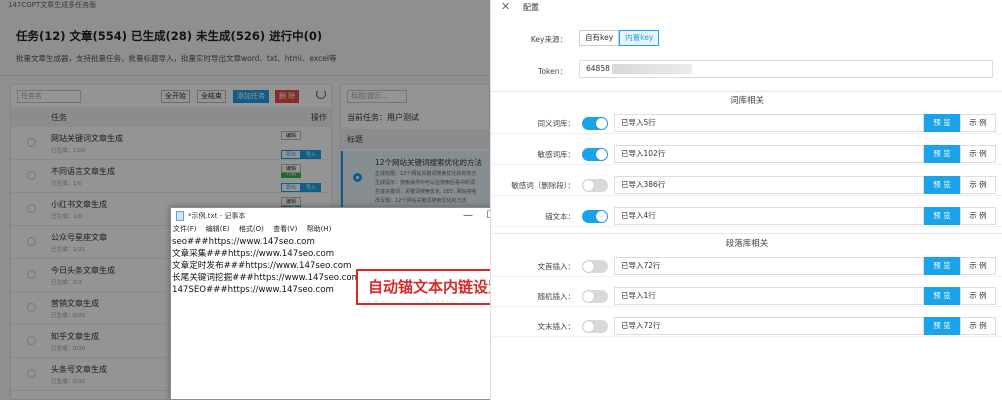 The height and width of the screenshot is (400, 1002). I want to click on drawer-title: 配置, so click(531, 7).